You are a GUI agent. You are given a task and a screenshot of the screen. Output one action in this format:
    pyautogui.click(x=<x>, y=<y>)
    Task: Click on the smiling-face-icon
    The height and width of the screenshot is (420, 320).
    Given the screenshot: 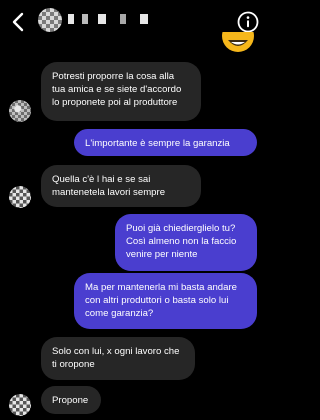 What is the action you would take?
    pyautogui.click(x=238, y=42)
    